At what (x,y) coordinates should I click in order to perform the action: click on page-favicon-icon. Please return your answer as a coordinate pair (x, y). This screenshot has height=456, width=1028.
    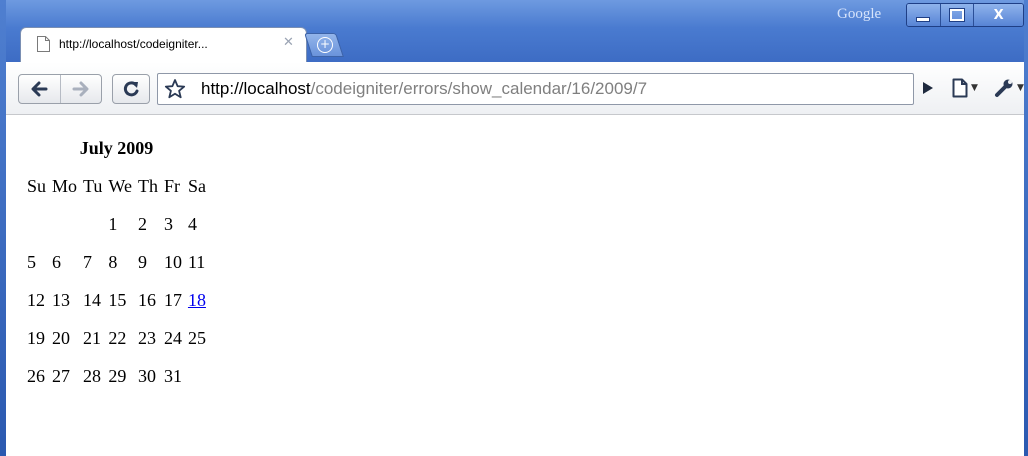
    Looking at the image, I should click on (43, 44).